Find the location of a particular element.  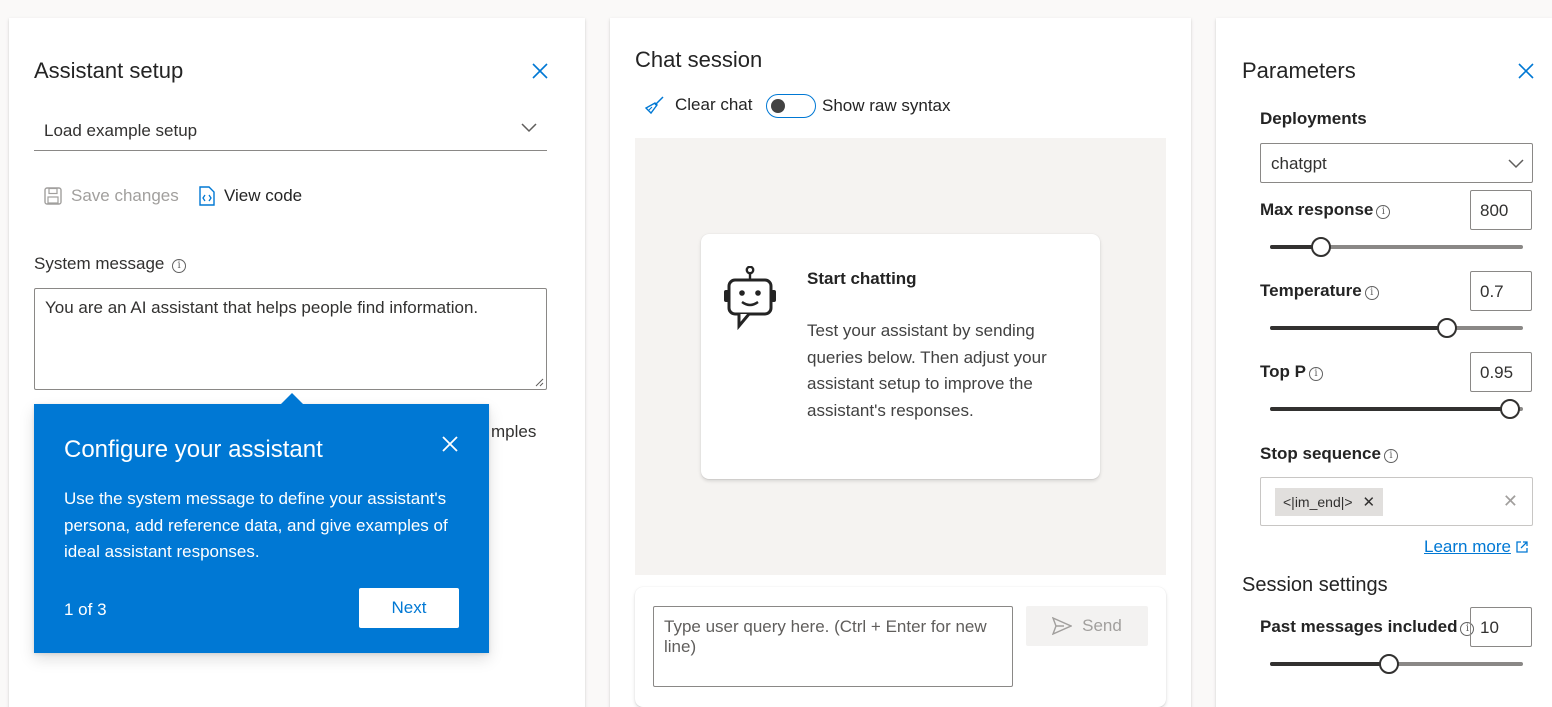

next-button: Next is located at coordinates (409, 608).